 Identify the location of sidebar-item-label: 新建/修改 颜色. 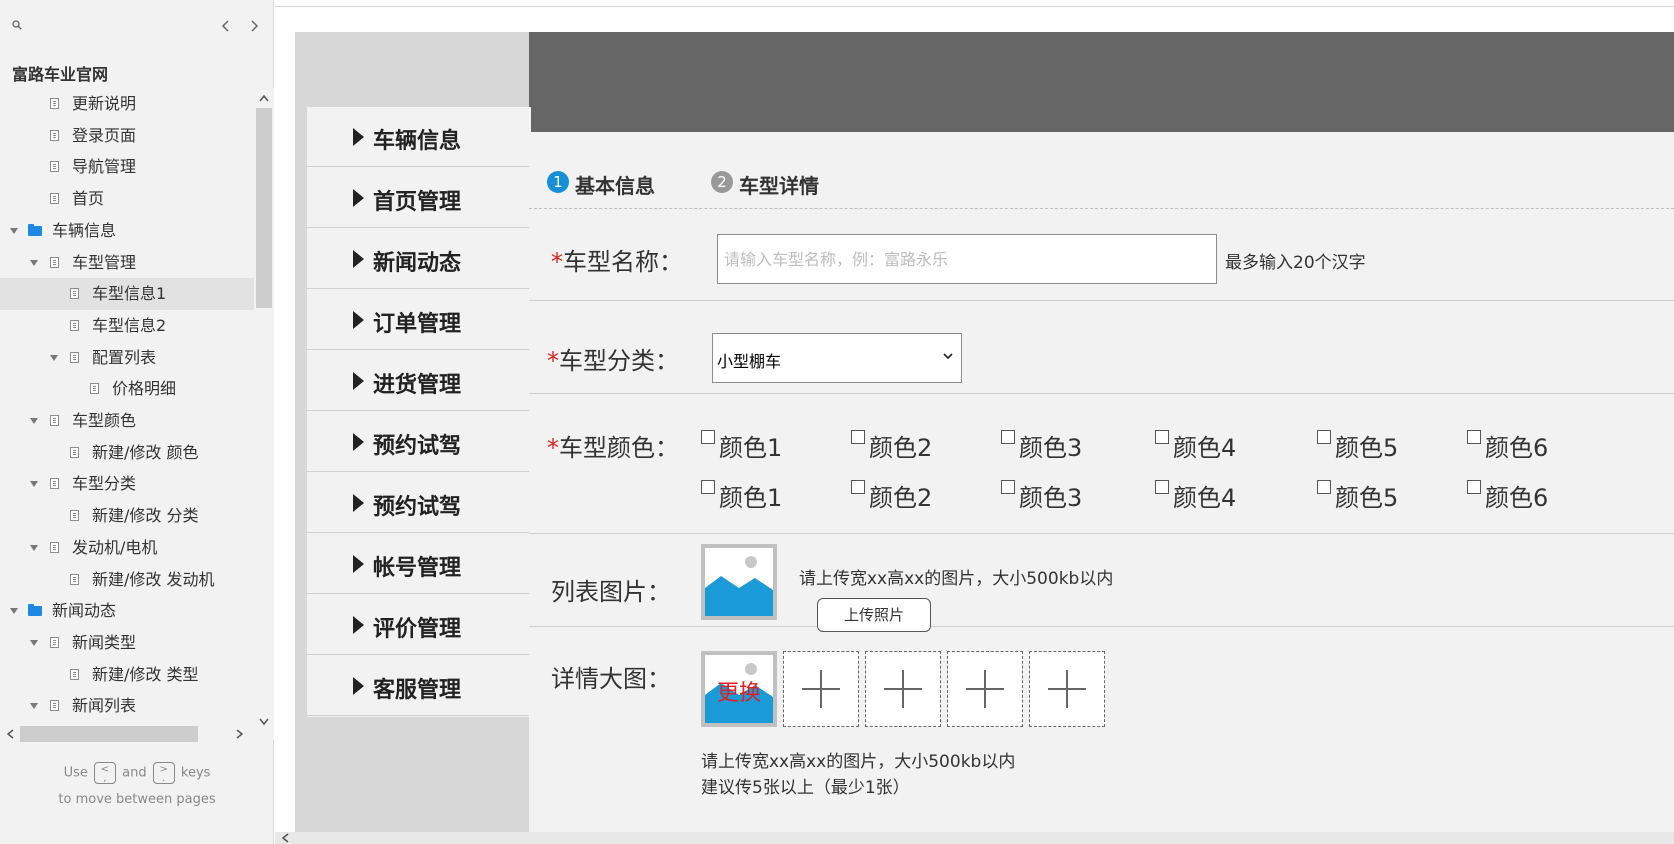
(145, 452).